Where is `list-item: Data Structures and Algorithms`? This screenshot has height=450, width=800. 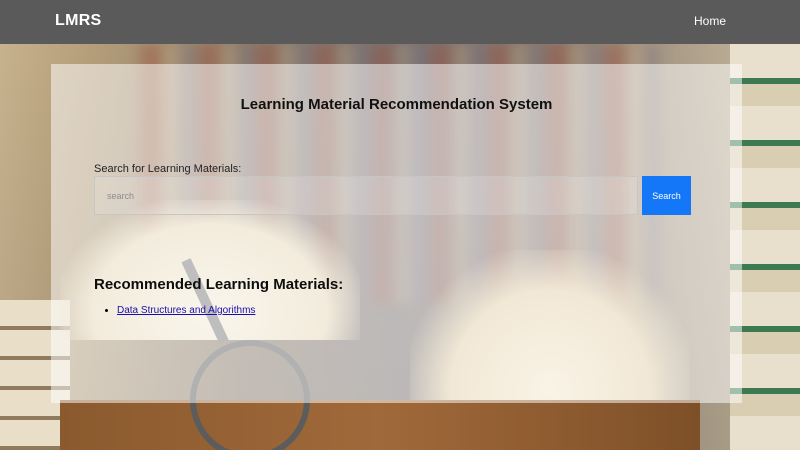
list-item: Data Structures and Algorithms is located at coordinates (186, 311).